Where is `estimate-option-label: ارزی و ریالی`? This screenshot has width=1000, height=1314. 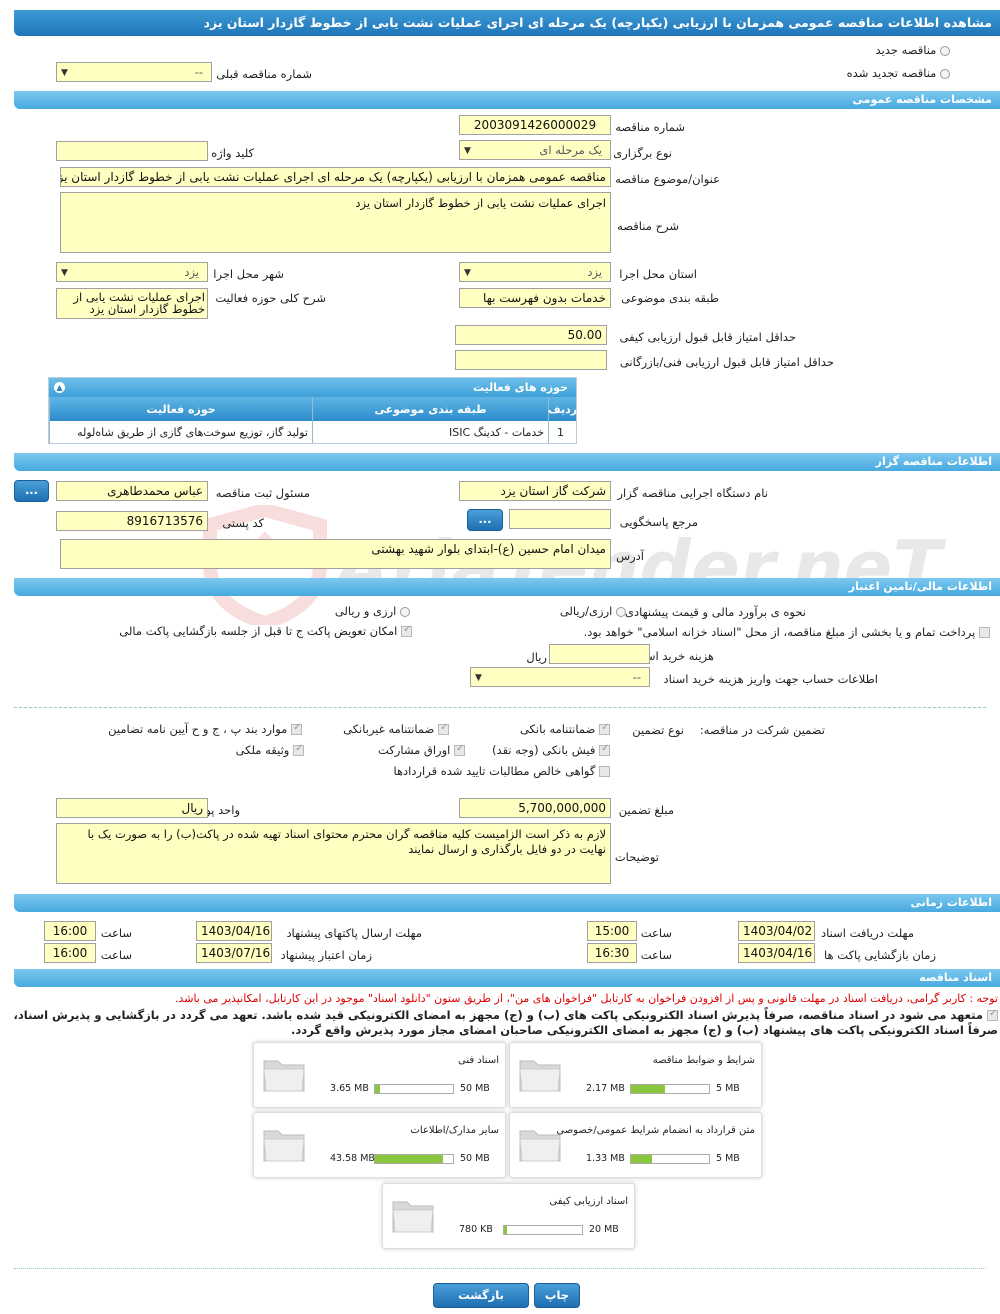 estimate-option-label: ارزی و ریالی is located at coordinates (365, 611).